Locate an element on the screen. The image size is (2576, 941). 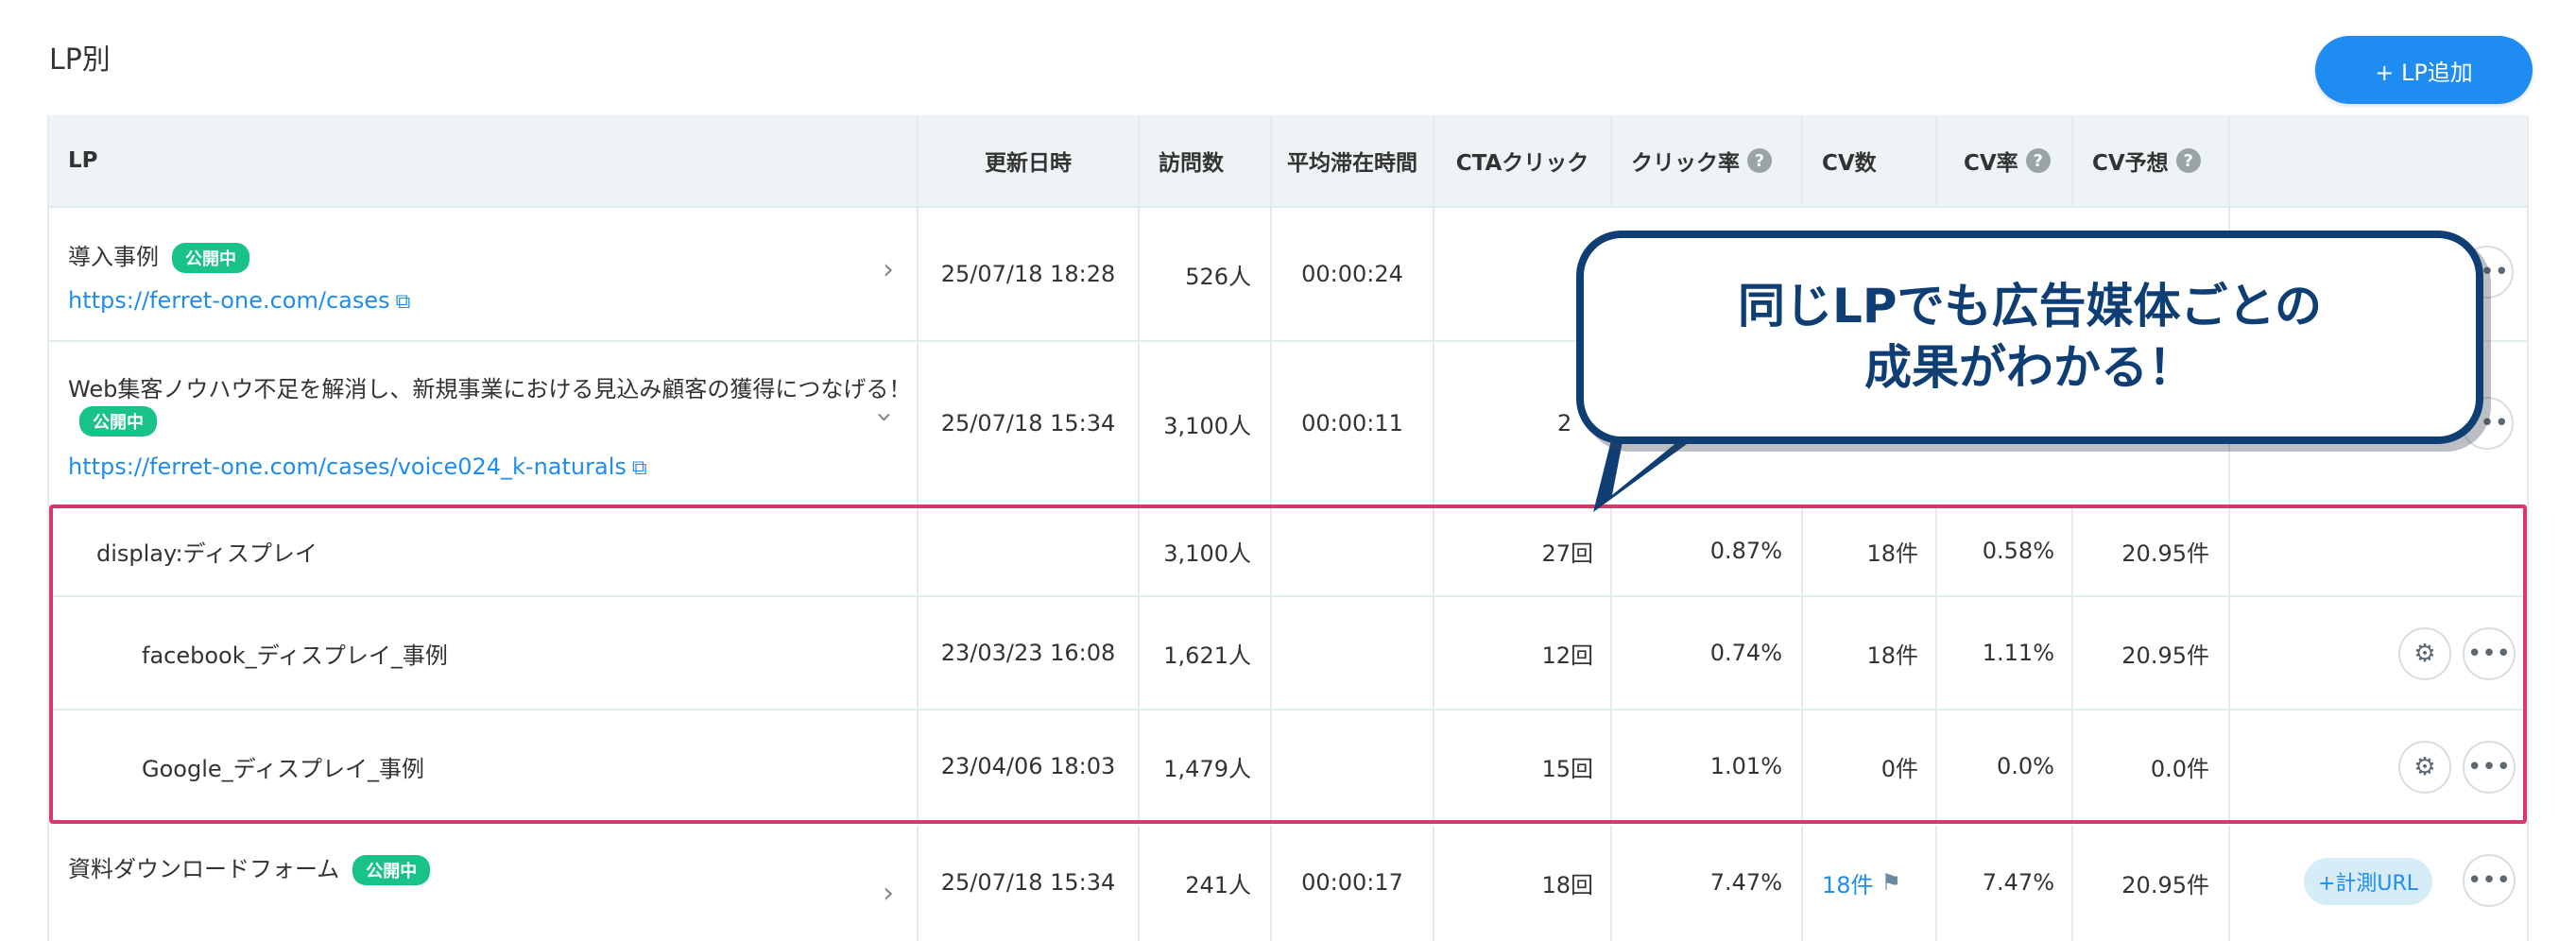
header-click-rate-label: クリック率 is located at coordinates (1685, 163).